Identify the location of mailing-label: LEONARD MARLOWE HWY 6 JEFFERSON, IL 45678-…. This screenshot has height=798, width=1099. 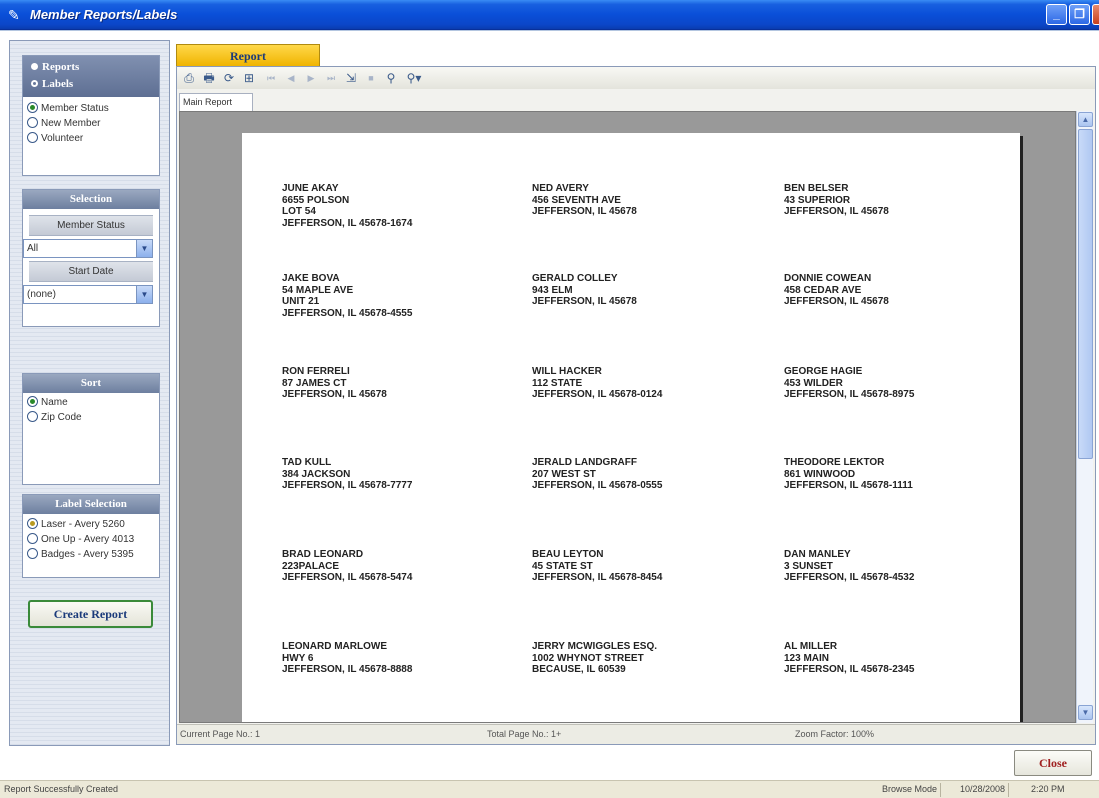
(382, 658).